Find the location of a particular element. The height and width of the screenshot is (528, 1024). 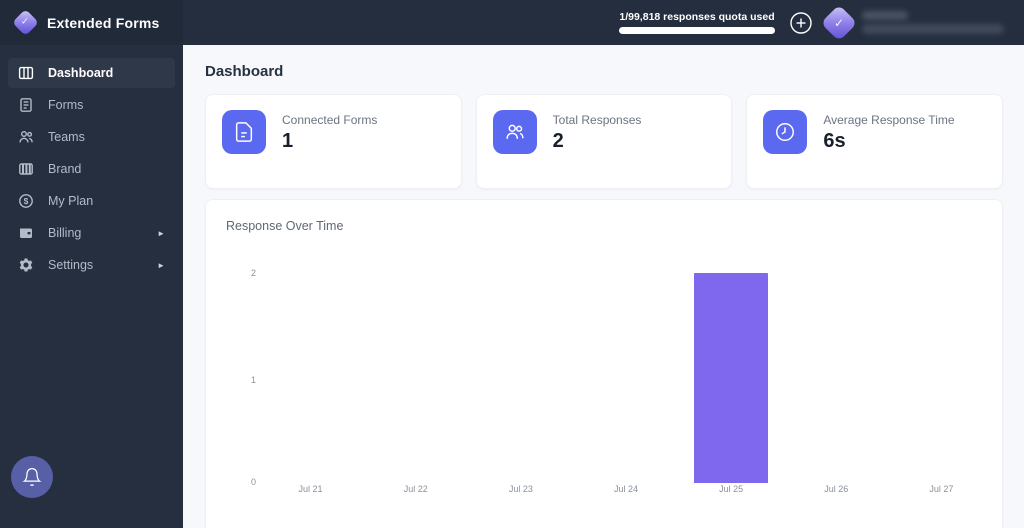

clock-icon is located at coordinates (785, 132).